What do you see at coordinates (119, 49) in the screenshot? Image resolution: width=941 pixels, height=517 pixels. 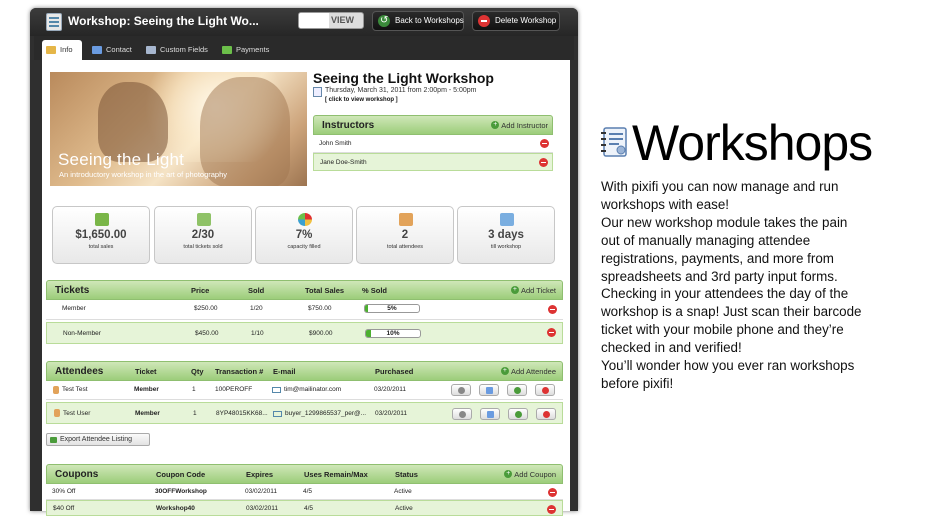 I see `tab-label: Contact` at bounding box center [119, 49].